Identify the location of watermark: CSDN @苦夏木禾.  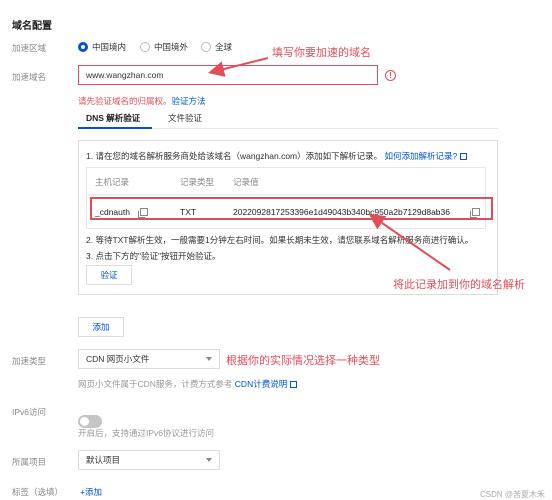
(513, 494).